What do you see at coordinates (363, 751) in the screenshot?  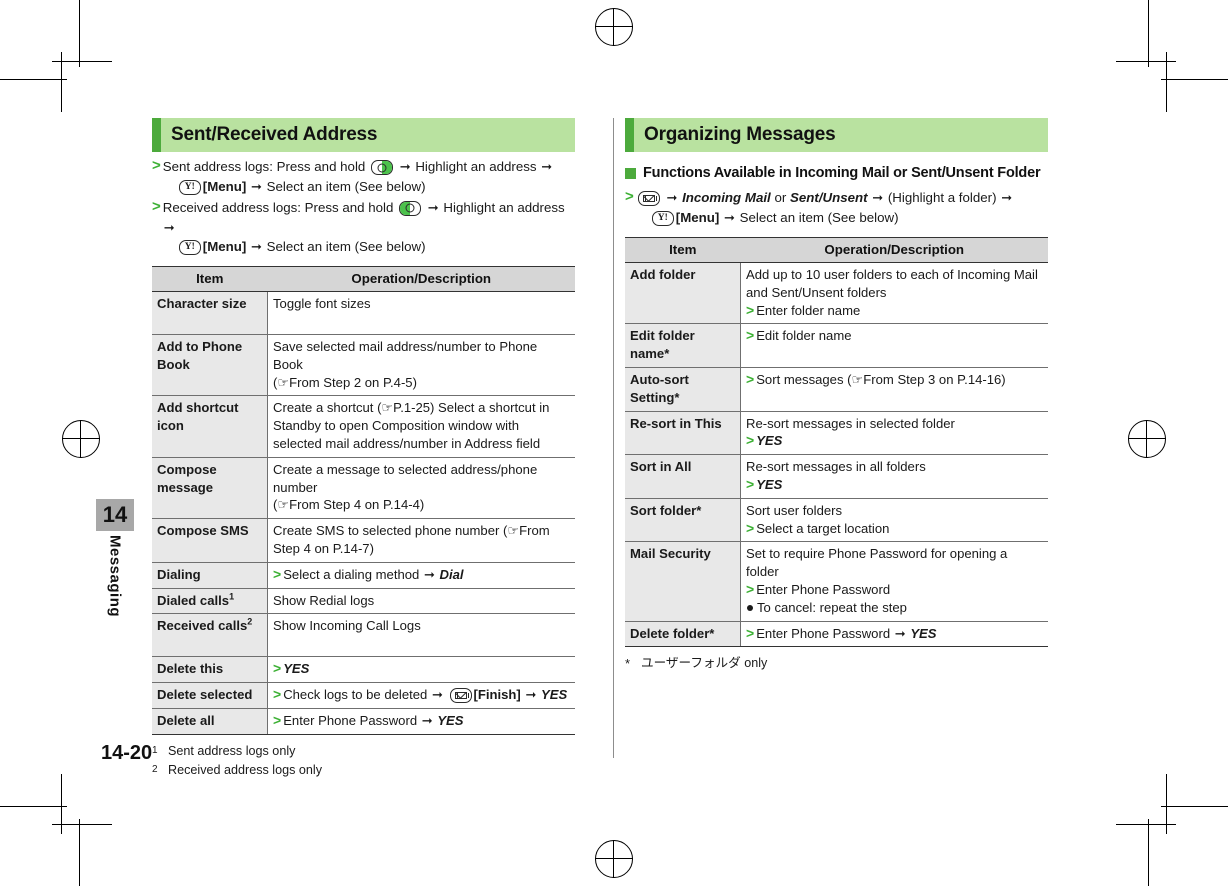 I see `footnote: 1 Sent address logs only` at bounding box center [363, 751].